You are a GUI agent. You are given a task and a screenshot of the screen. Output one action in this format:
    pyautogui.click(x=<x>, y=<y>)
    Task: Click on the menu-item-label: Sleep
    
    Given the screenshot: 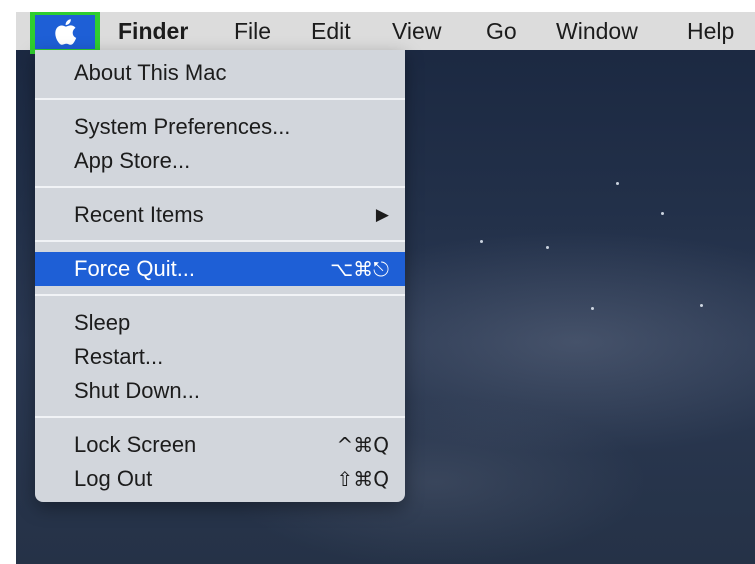 What is the action you would take?
    pyautogui.click(x=102, y=322)
    